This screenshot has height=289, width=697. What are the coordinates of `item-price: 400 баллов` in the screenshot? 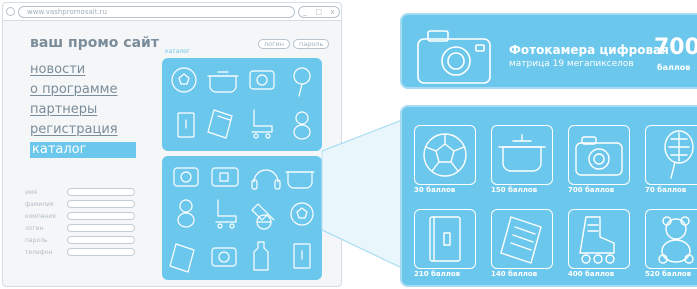 It's located at (591, 274).